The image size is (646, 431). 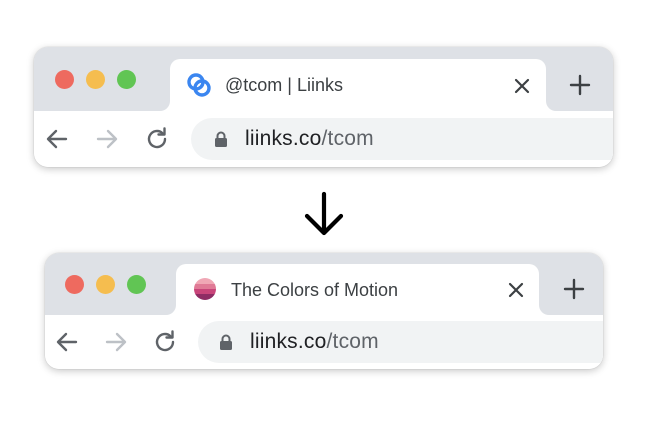 What do you see at coordinates (358, 85) in the screenshot?
I see `active-tab: @tcom | Liinks` at bounding box center [358, 85].